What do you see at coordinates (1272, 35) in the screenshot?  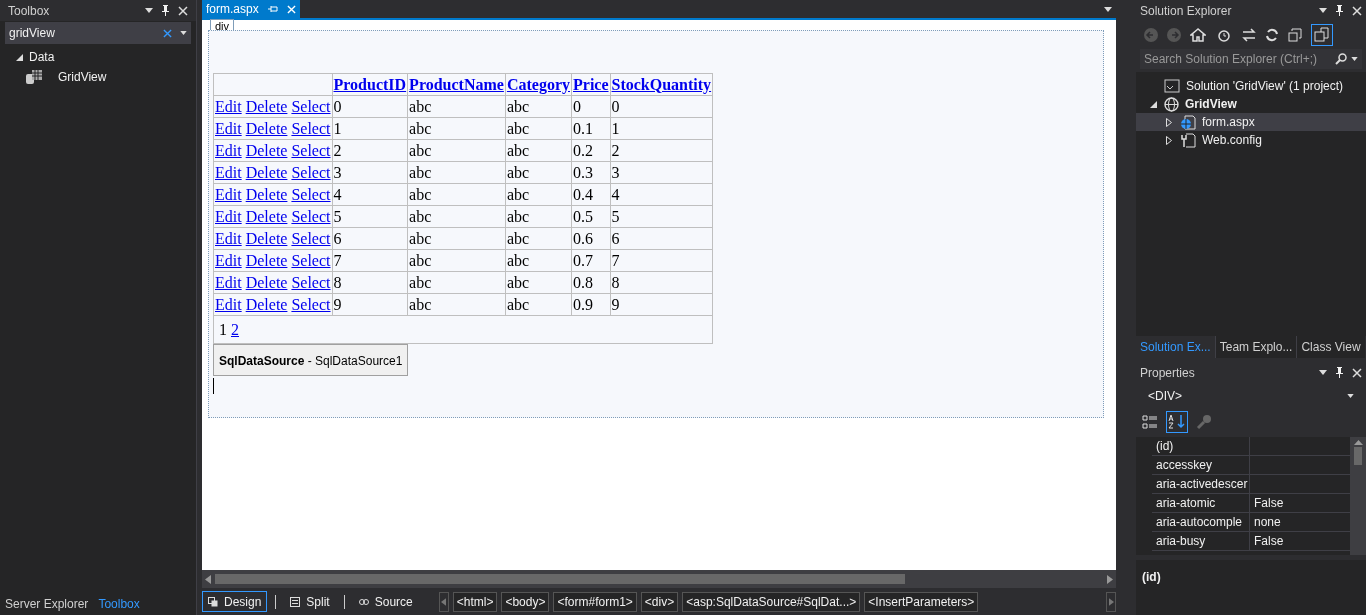 I see `refresh-icon` at bounding box center [1272, 35].